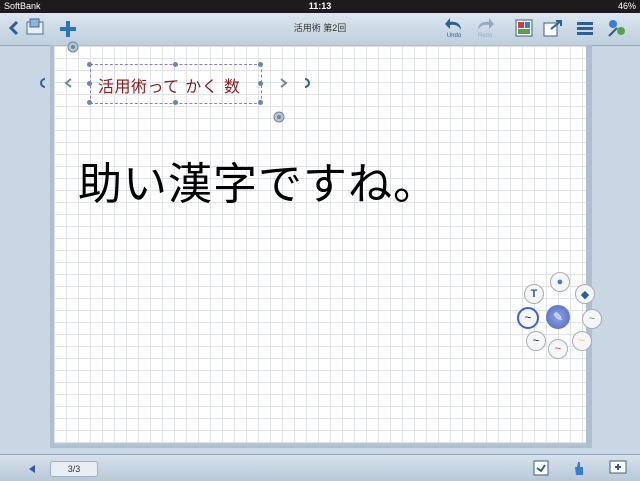  What do you see at coordinates (528, 318) in the screenshot?
I see `black-pen-button: ~` at bounding box center [528, 318].